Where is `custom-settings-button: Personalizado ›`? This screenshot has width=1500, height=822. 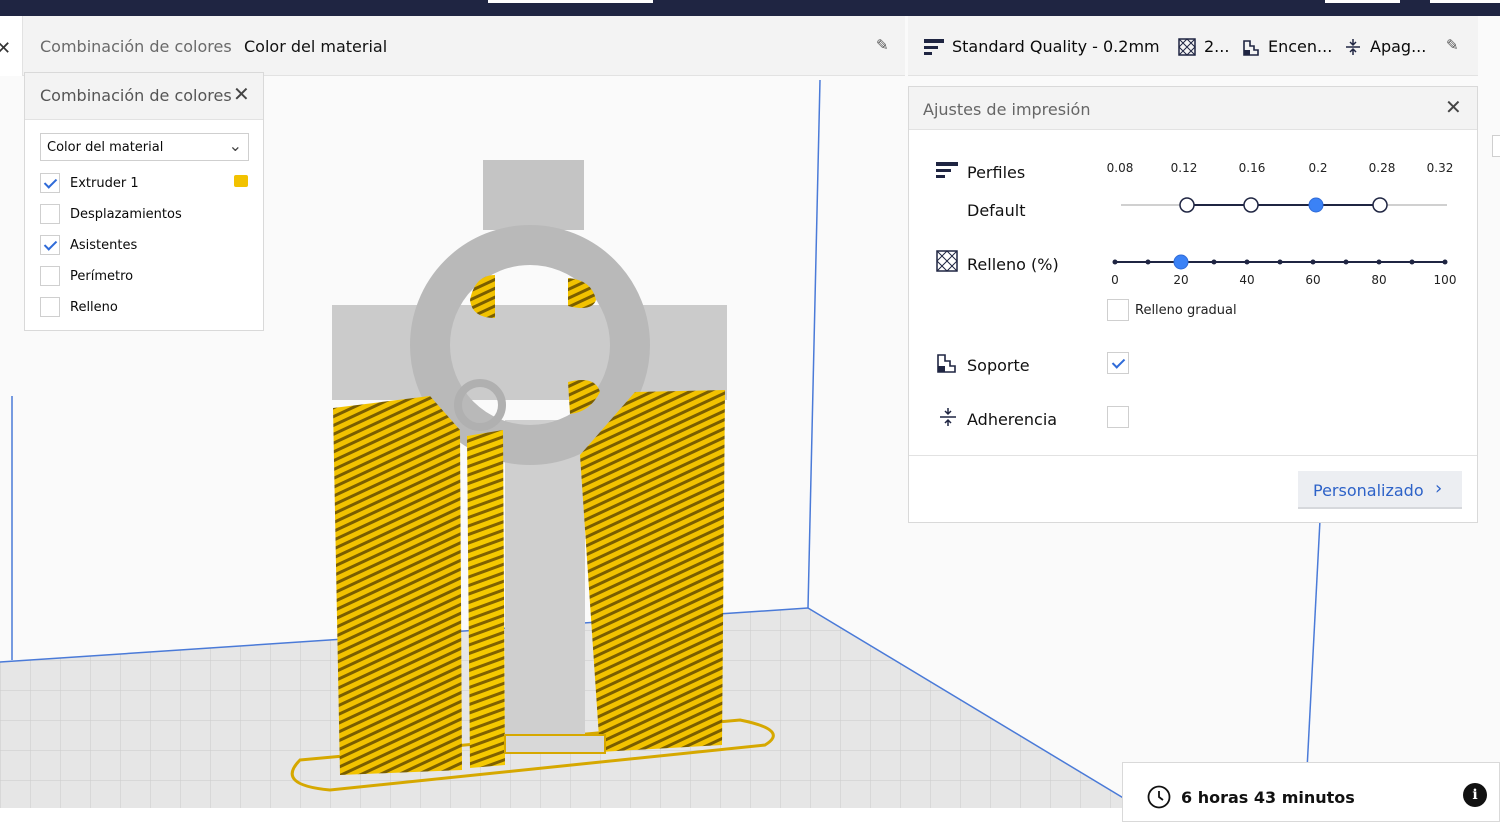
custom-settings-button: Personalizado › is located at coordinates (1380, 490).